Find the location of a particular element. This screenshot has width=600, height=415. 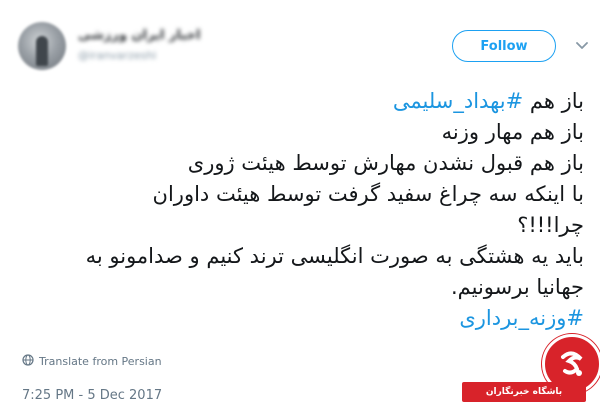

globe-icon is located at coordinates (28, 361).